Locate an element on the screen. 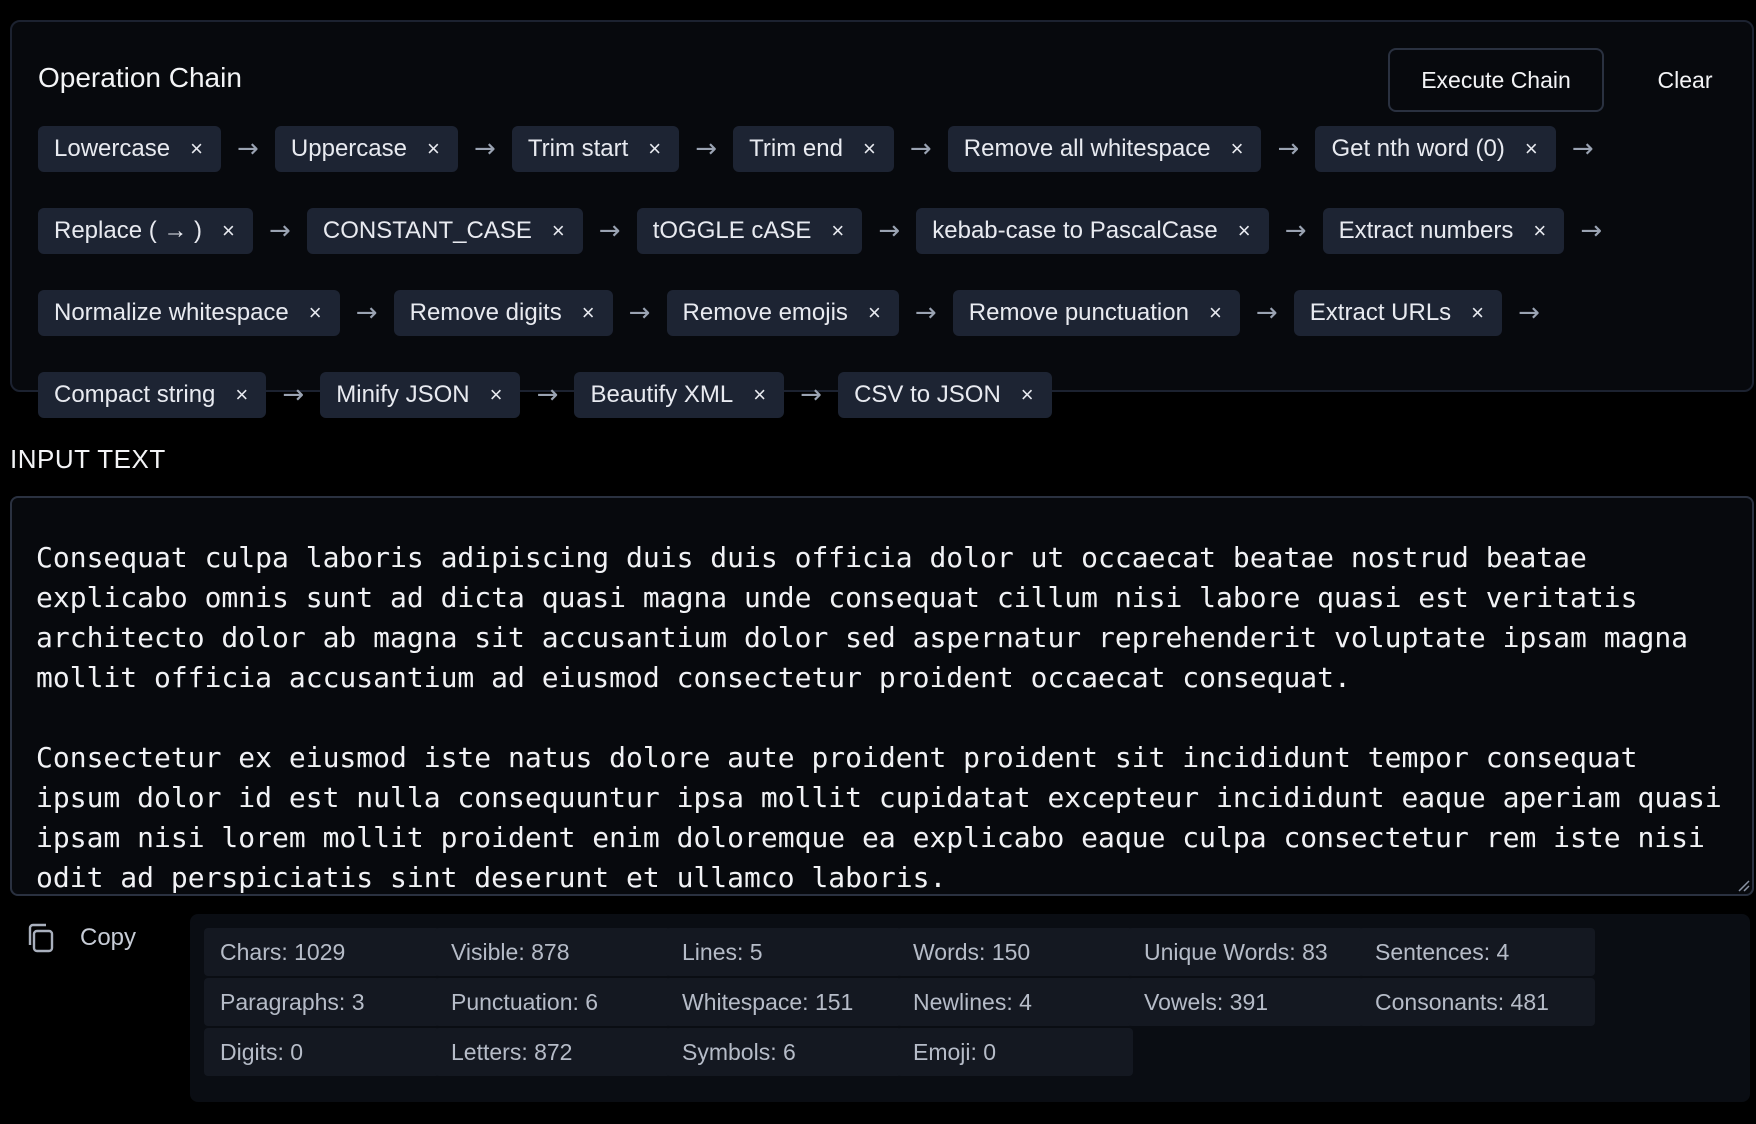 This screenshot has height=1124, width=1756. operation-chip: Remove emojis × is located at coordinates (782, 313).